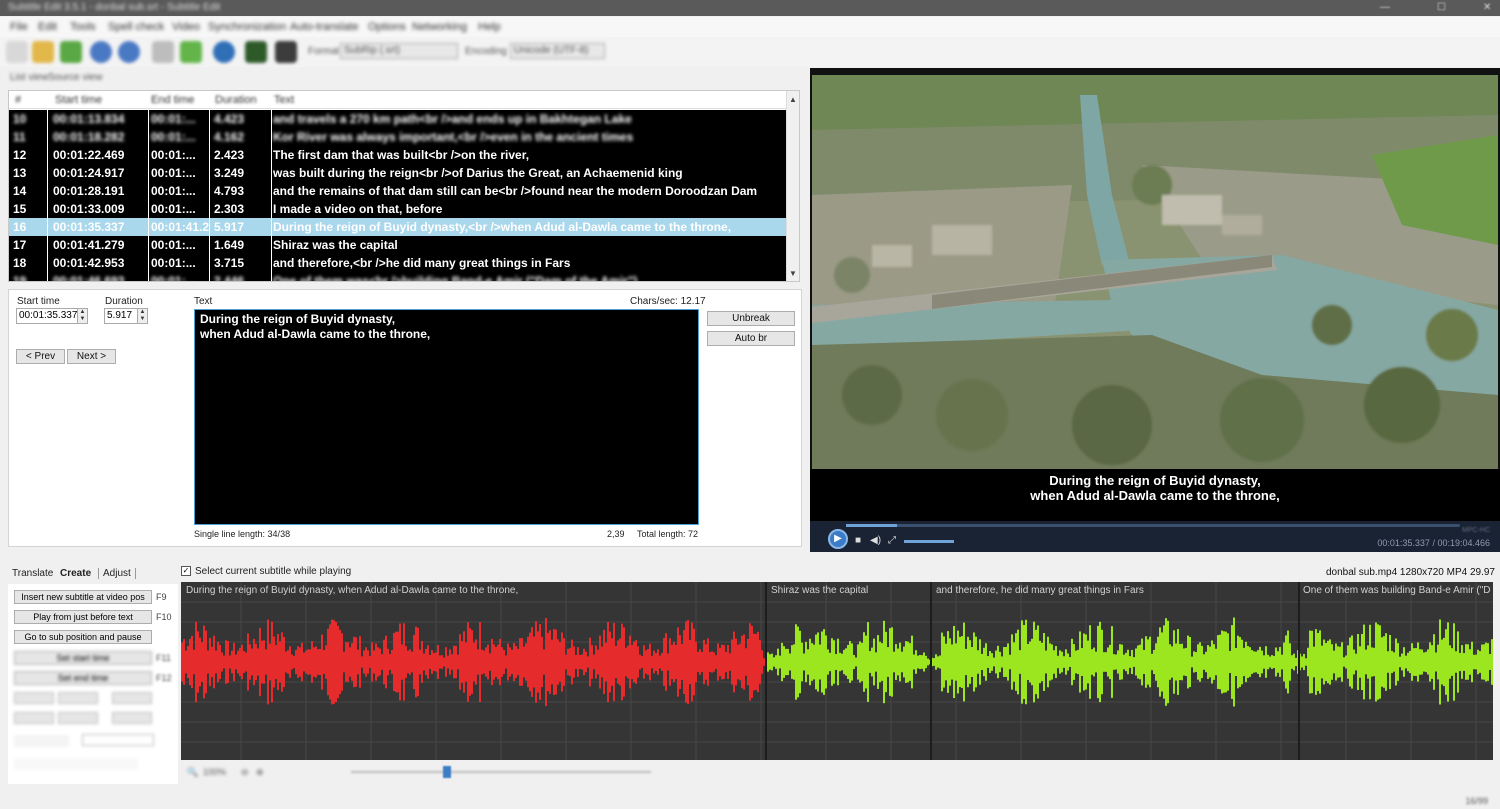 Image resolution: width=1500 pixels, height=809 pixels. Describe the element at coordinates (142, 316) in the screenshot. I see `duration-spinner: ▲ ▼` at that location.